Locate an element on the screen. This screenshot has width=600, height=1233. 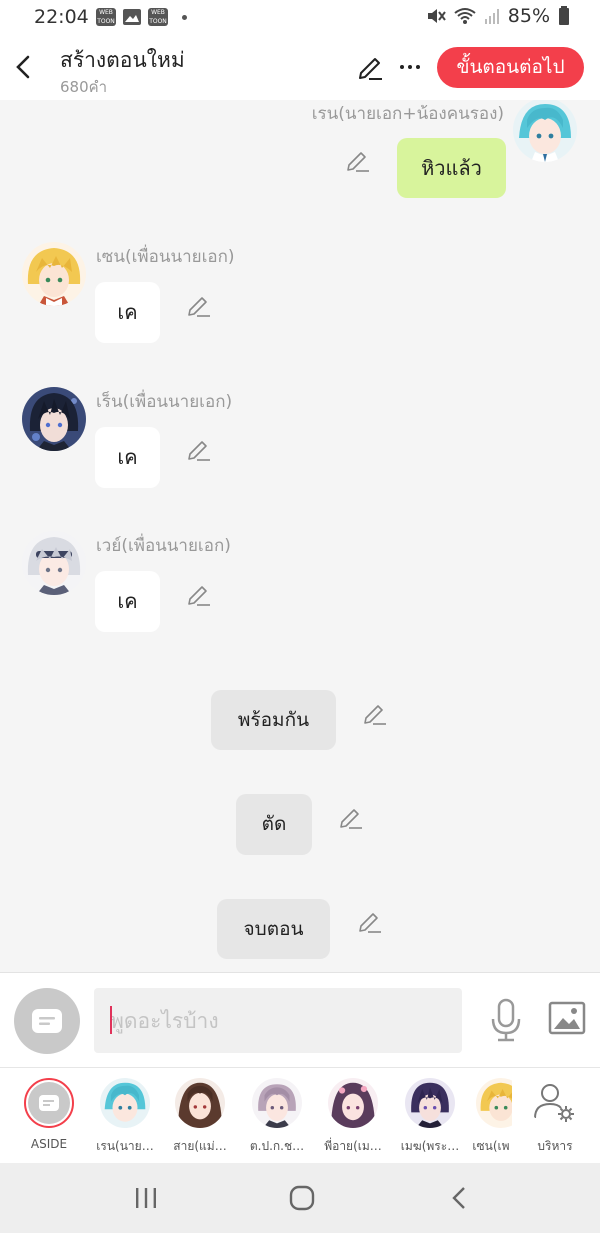
voice-button is located at coordinates (506, 1020).